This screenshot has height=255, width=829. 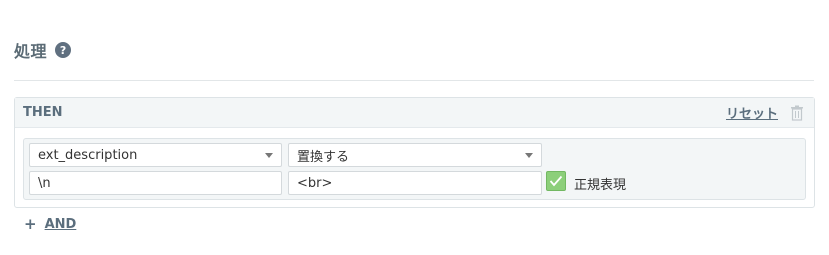 I want to click on field-select: ext_description, so click(x=155, y=155).